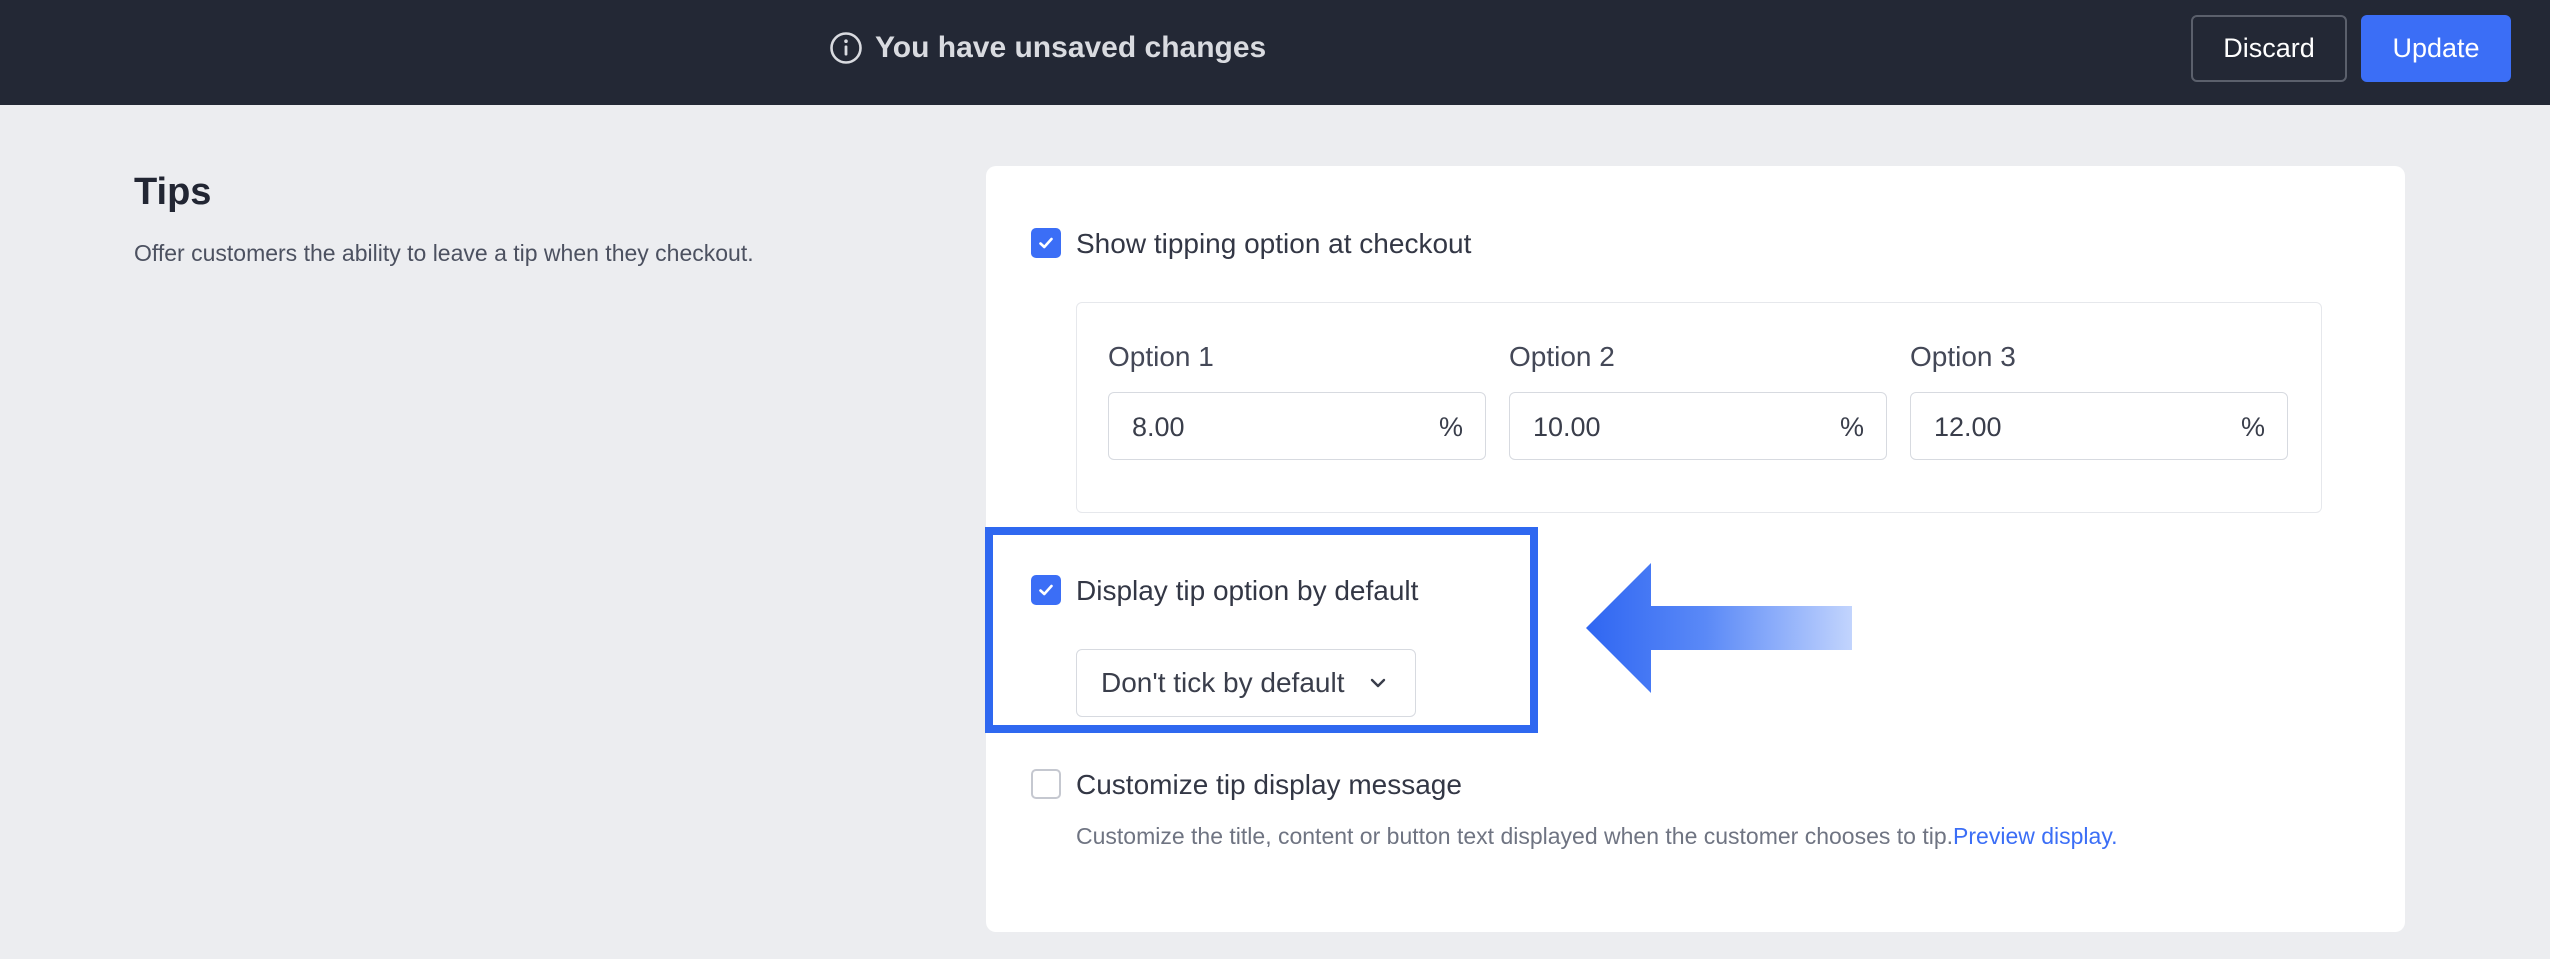  Describe the element at coordinates (173, 192) in the screenshot. I see `section-title: Tips` at that location.